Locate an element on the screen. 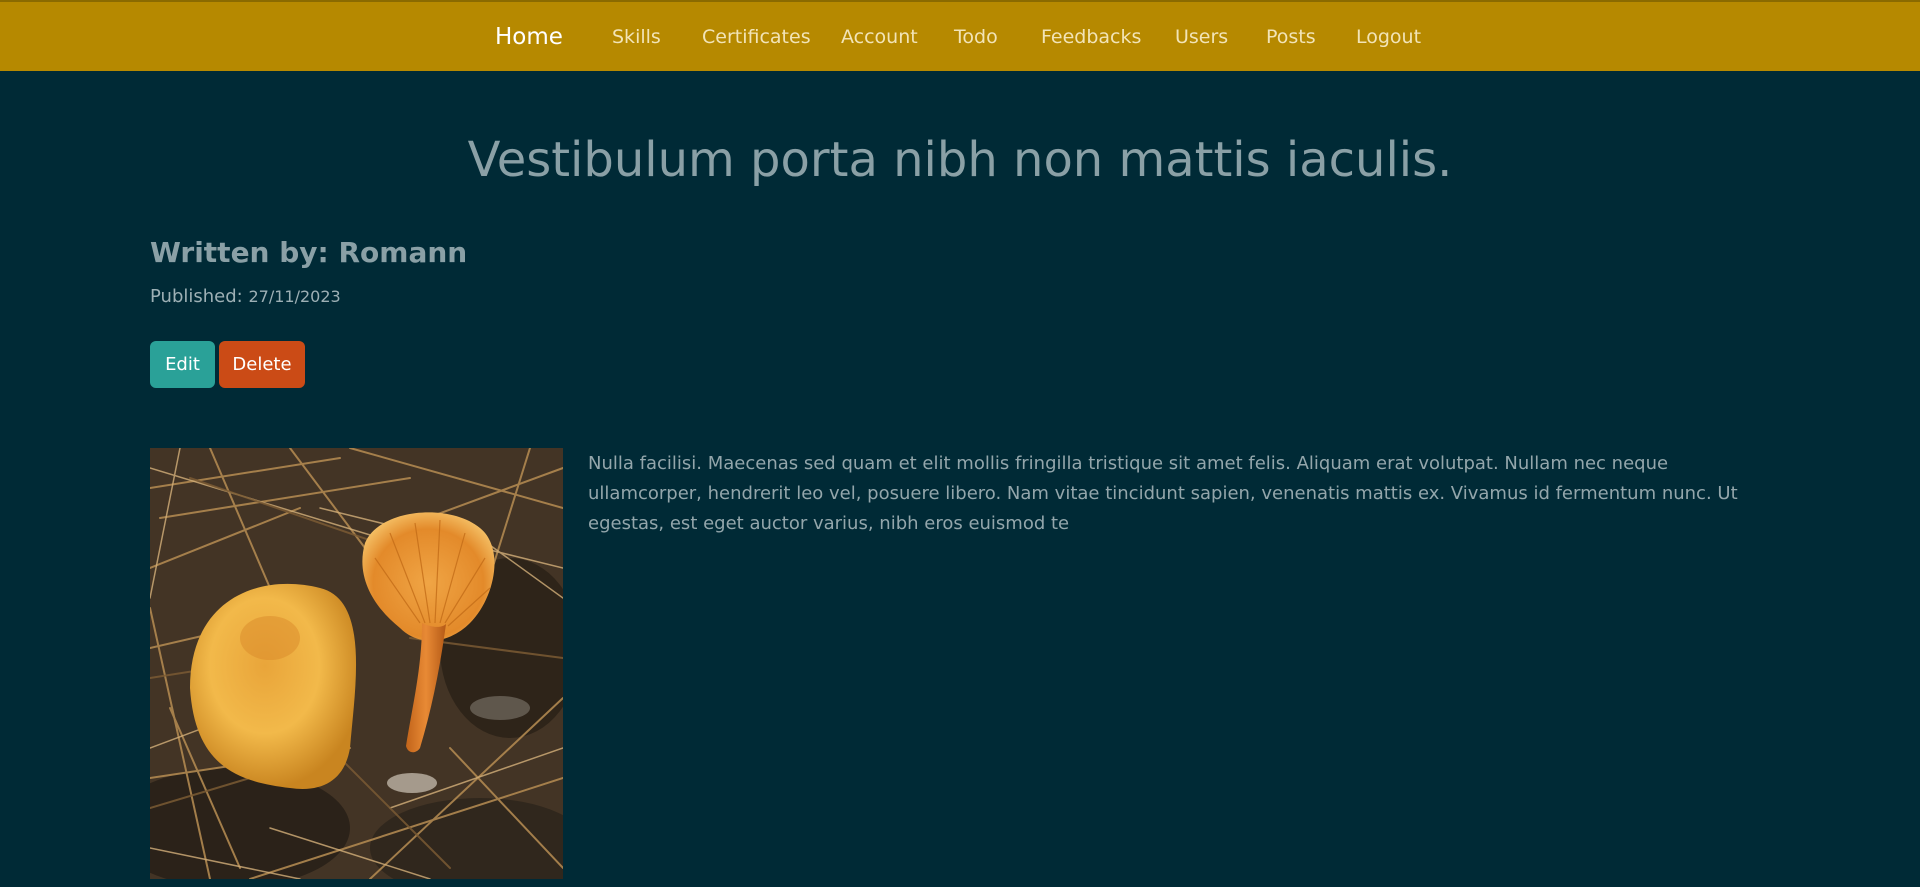 This screenshot has width=1920, height=887. published-date: 27/11/2023 is located at coordinates (294, 296).